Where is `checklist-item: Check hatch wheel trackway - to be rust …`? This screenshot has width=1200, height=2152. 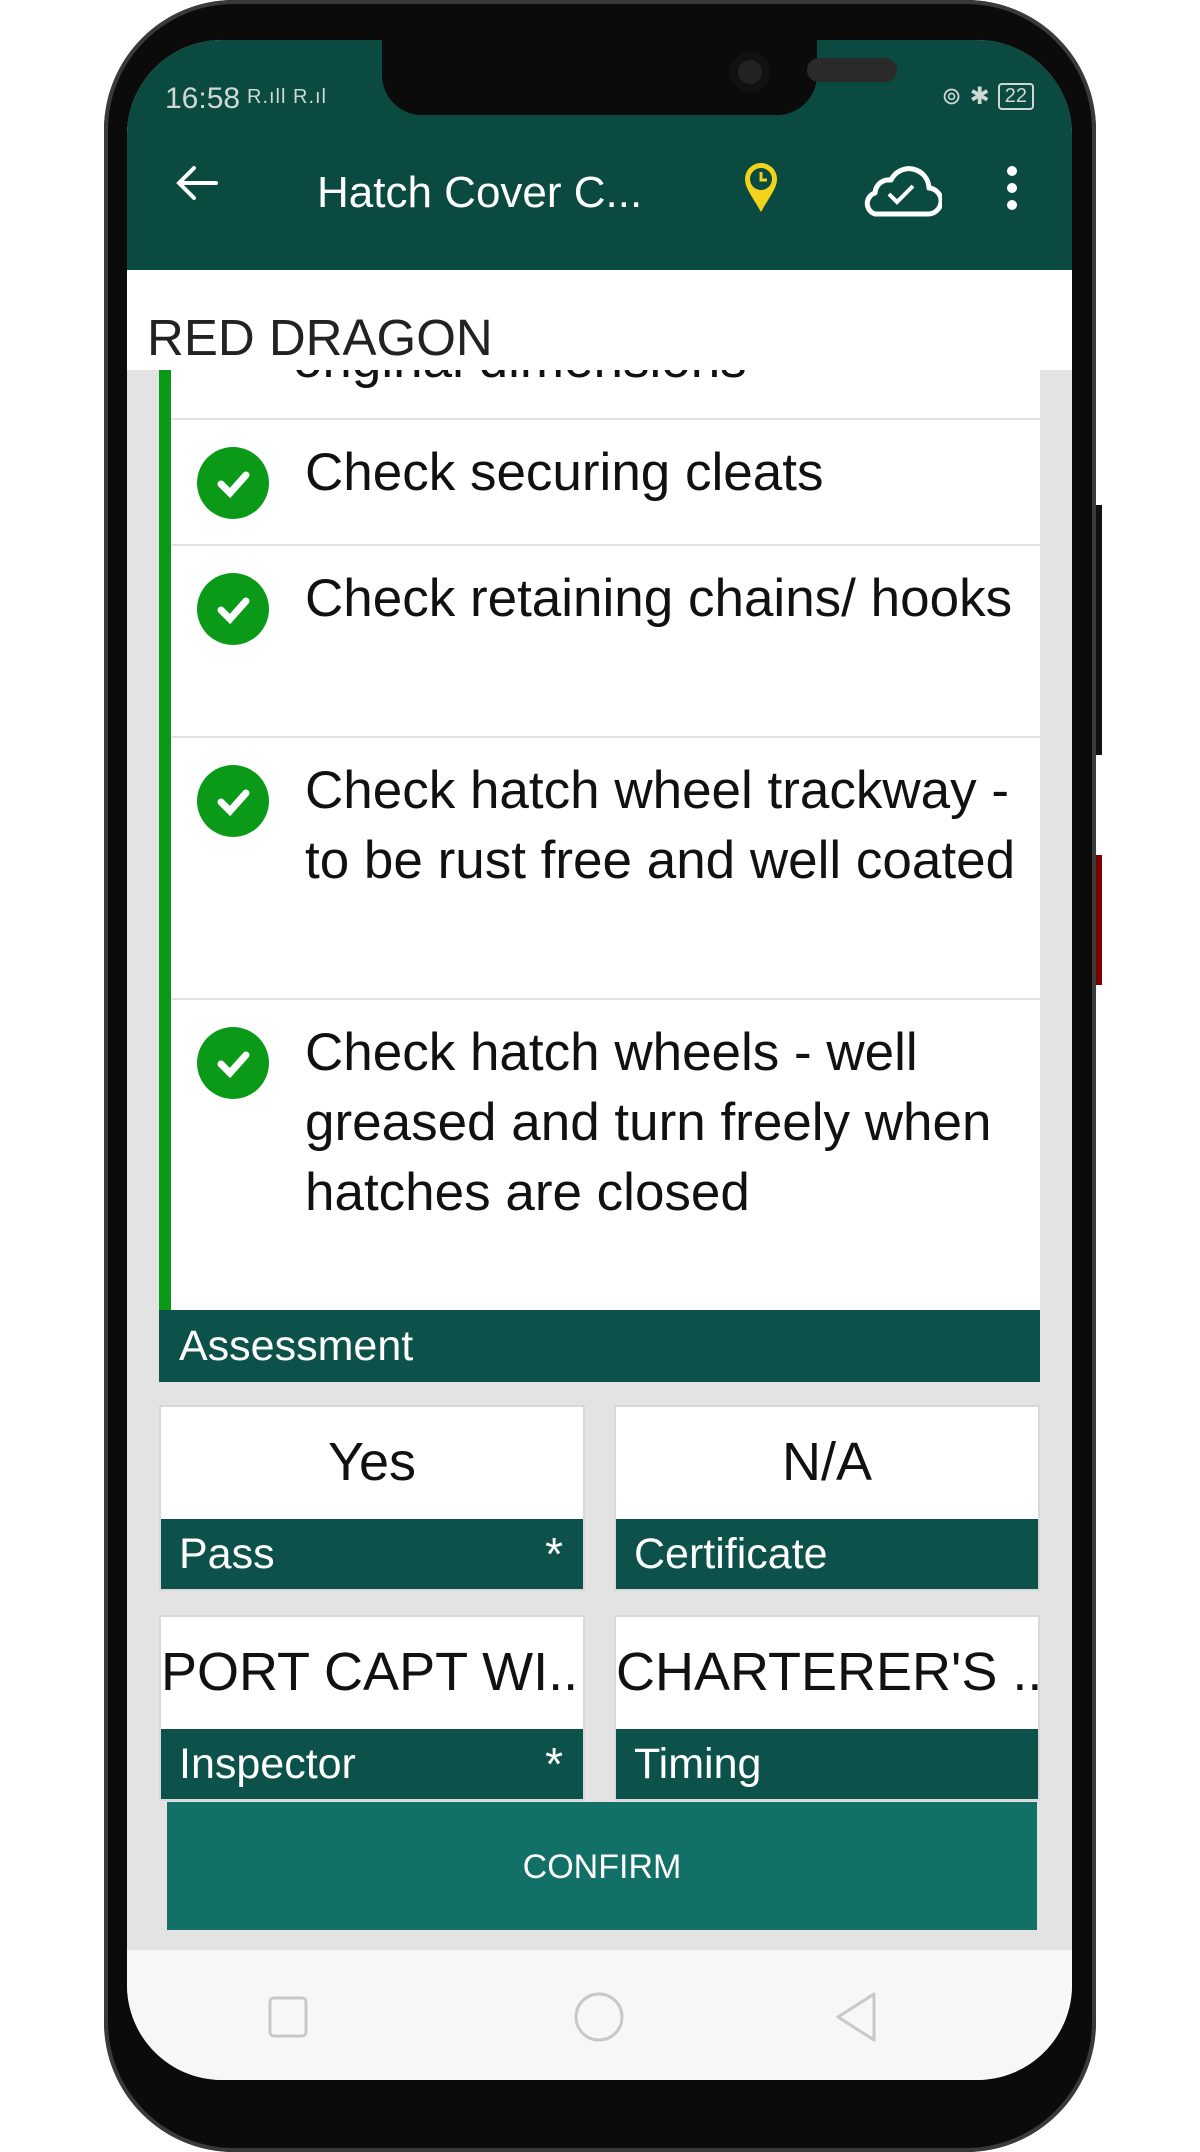
checklist-item: Check hatch wheel trackway - to be rust … is located at coordinates (605, 868).